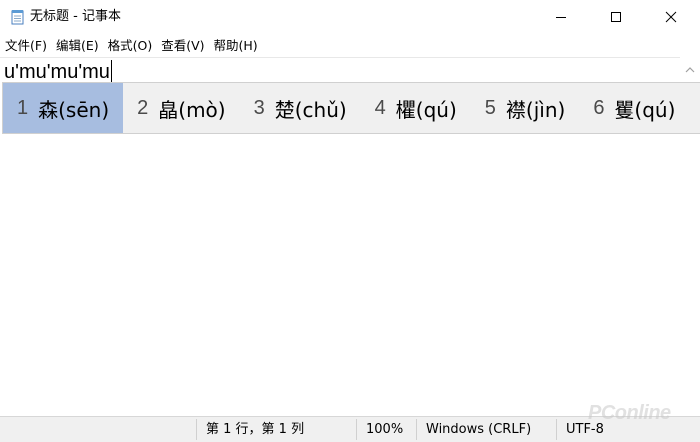  I want to click on candidate-index: 2, so click(143, 107).